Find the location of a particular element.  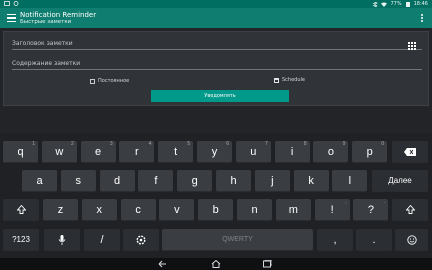

mic-icon is located at coordinates (62, 240).